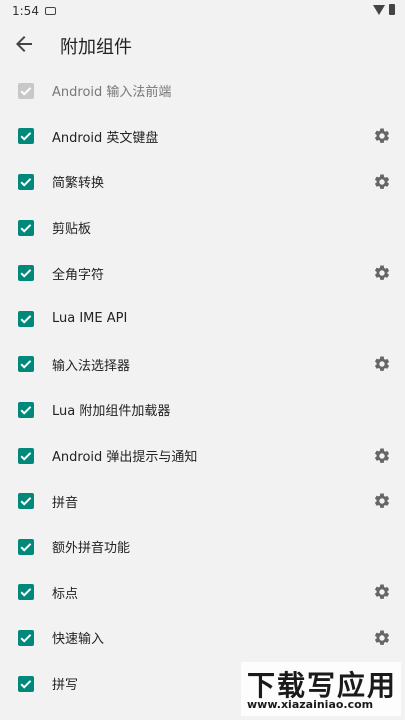 The width and height of the screenshot is (405, 720). I want to click on list-item-label: Lua 附加组件加载器, so click(111, 412).